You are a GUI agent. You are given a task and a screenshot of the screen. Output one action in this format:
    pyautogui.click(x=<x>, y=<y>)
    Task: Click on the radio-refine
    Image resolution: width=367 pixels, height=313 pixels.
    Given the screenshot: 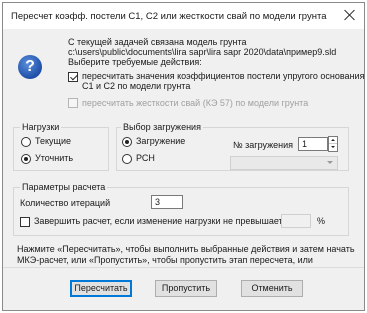 What is the action you would take?
    pyautogui.click(x=26, y=158)
    